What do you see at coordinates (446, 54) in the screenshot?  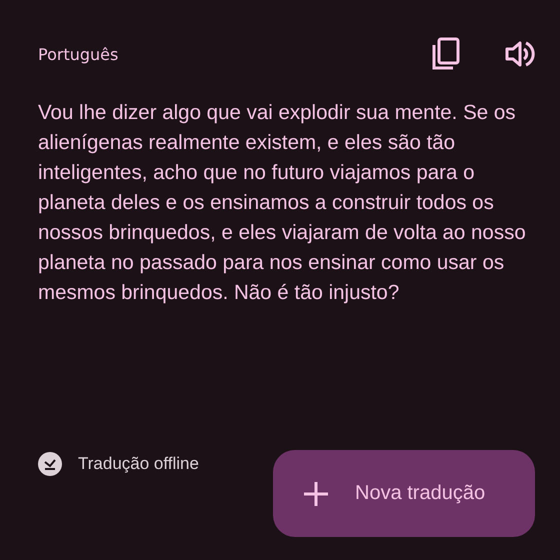 I see `copy-icon` at bounding box center [446, 54].